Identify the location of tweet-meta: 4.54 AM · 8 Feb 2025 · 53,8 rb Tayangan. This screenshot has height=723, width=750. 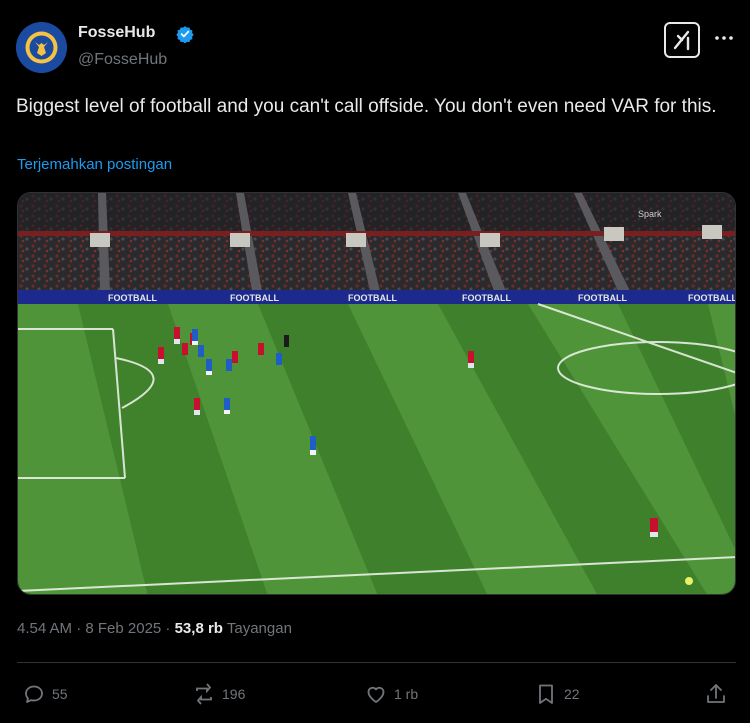
(154, 628).